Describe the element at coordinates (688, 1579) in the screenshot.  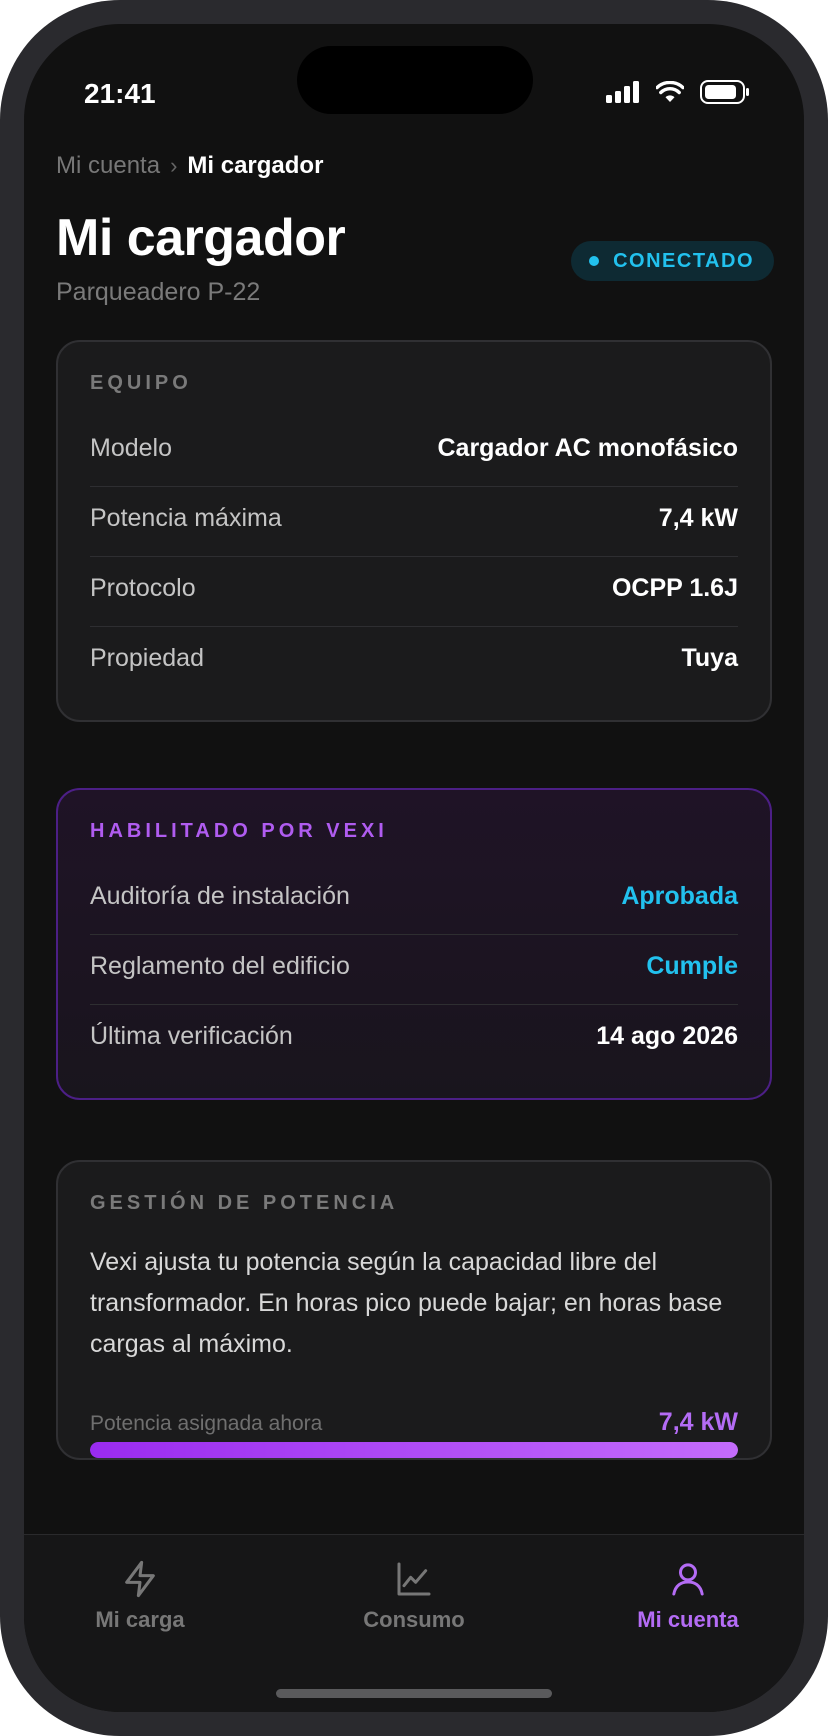
I see `user-icon` at that location.